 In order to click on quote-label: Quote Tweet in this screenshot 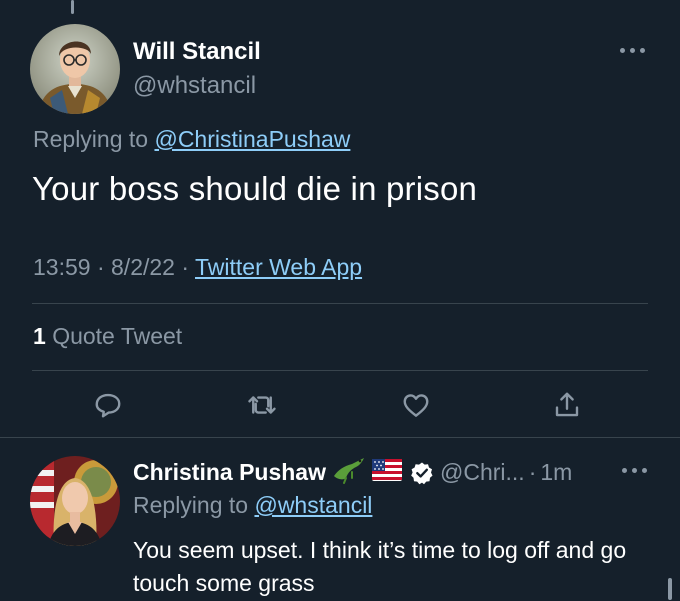, I will do `click(117, 336)`.